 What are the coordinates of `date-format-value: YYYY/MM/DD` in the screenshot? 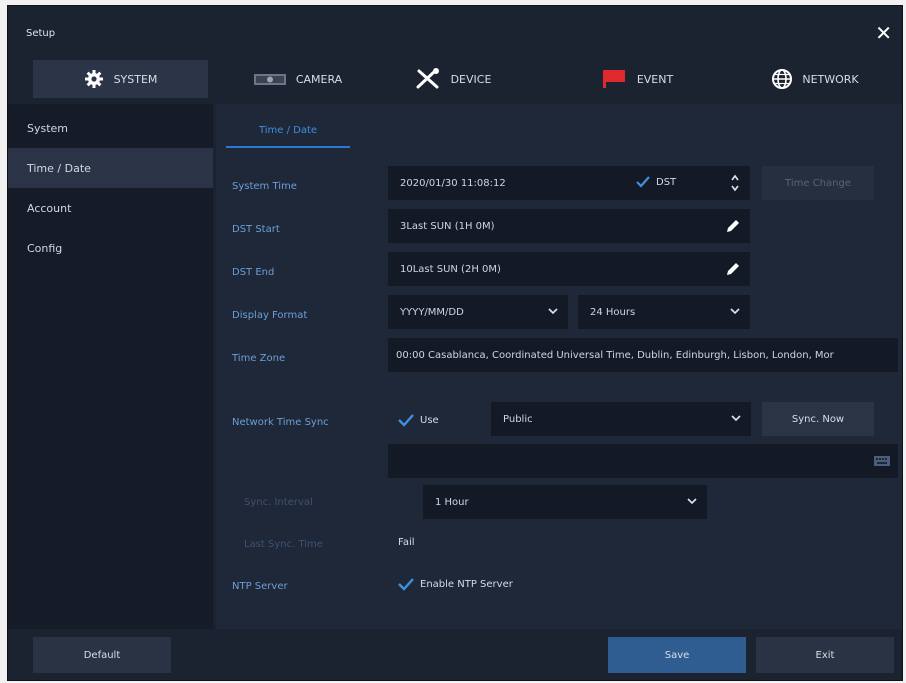 It's located at (432, 312).